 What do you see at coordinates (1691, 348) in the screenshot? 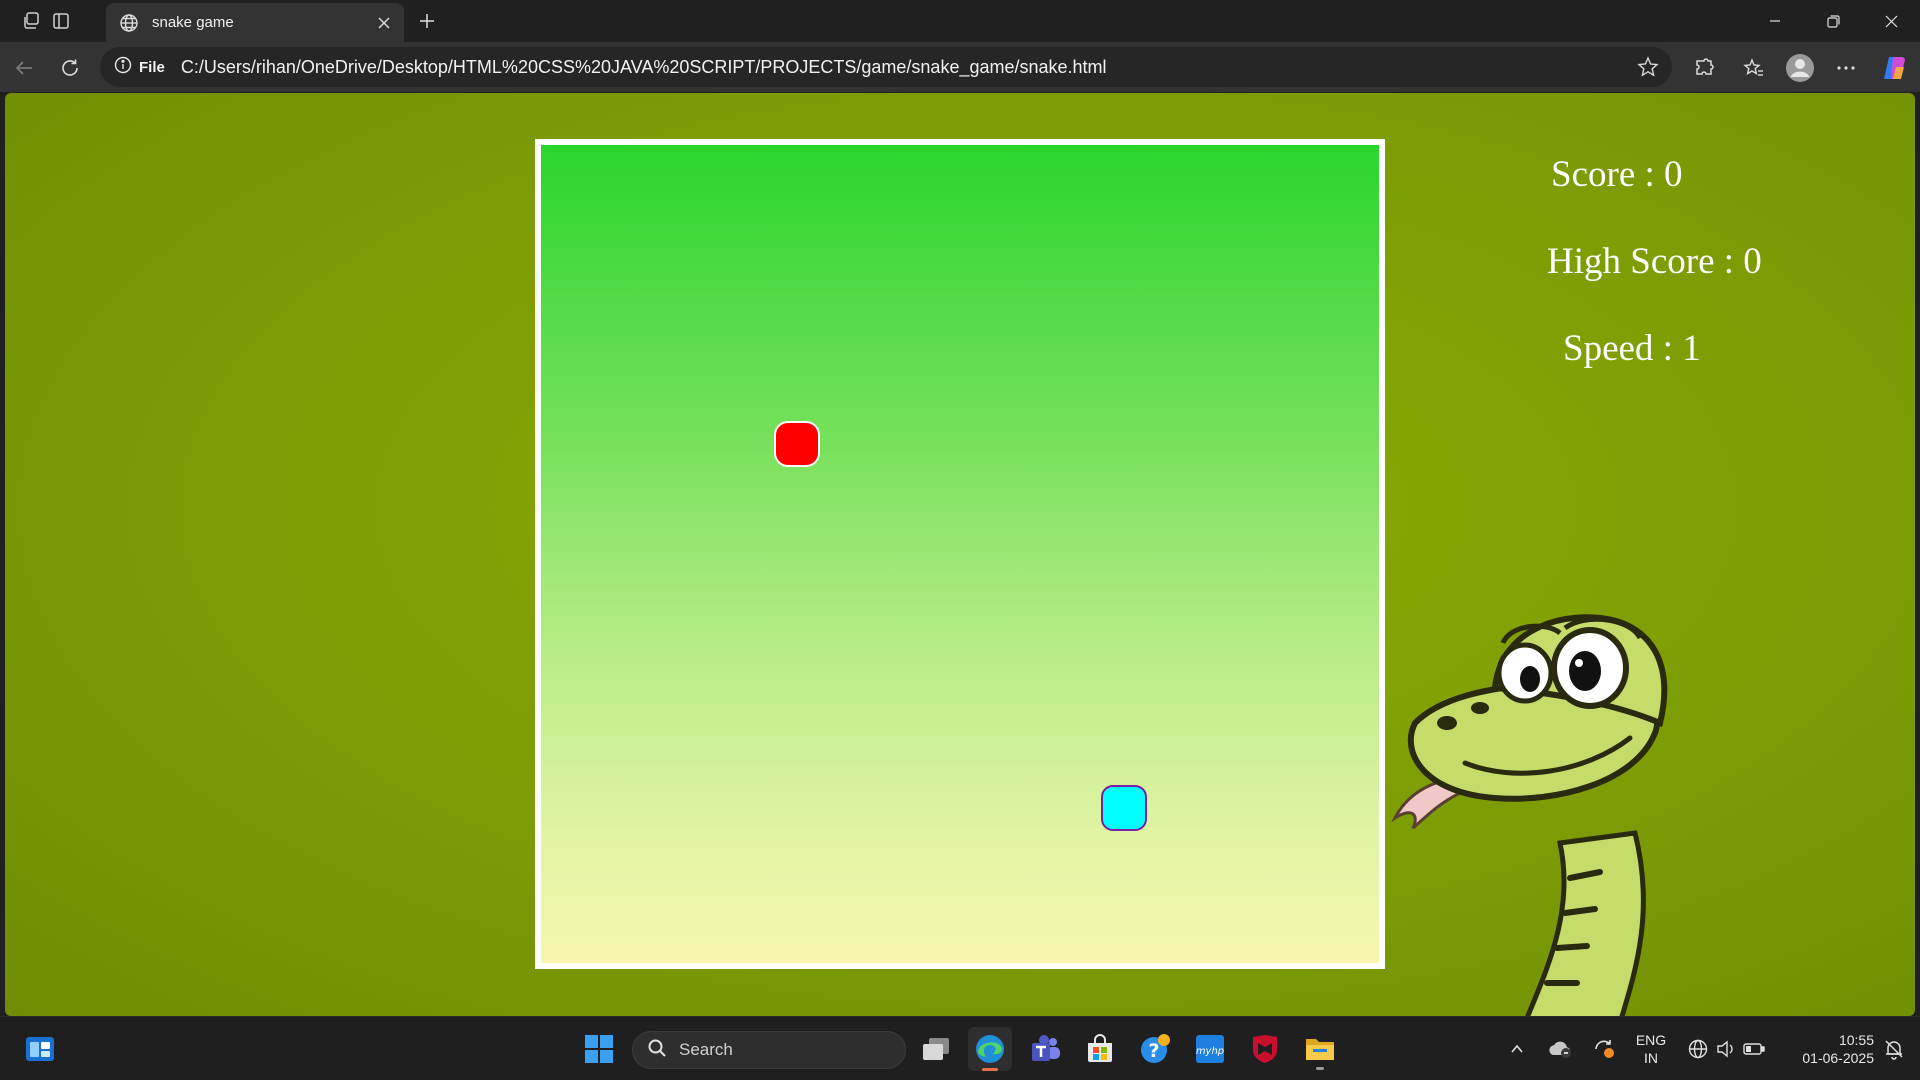
I see `speed-value: 1` at bounding box center [1691, 348].